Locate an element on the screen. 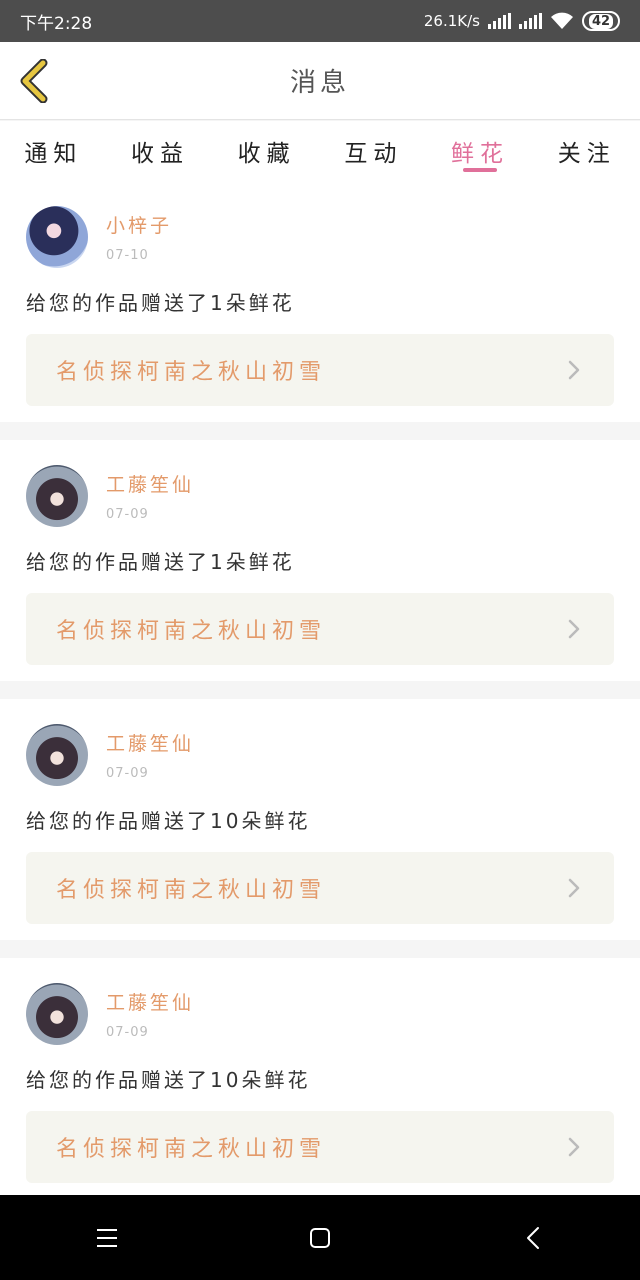 This screenshot has width=640, height=1280. back-button is located at coordinates (34, 81).